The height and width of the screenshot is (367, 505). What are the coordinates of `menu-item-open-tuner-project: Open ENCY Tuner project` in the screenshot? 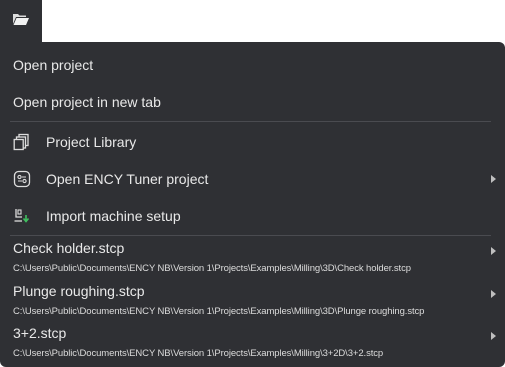 It's located at (252, 179).